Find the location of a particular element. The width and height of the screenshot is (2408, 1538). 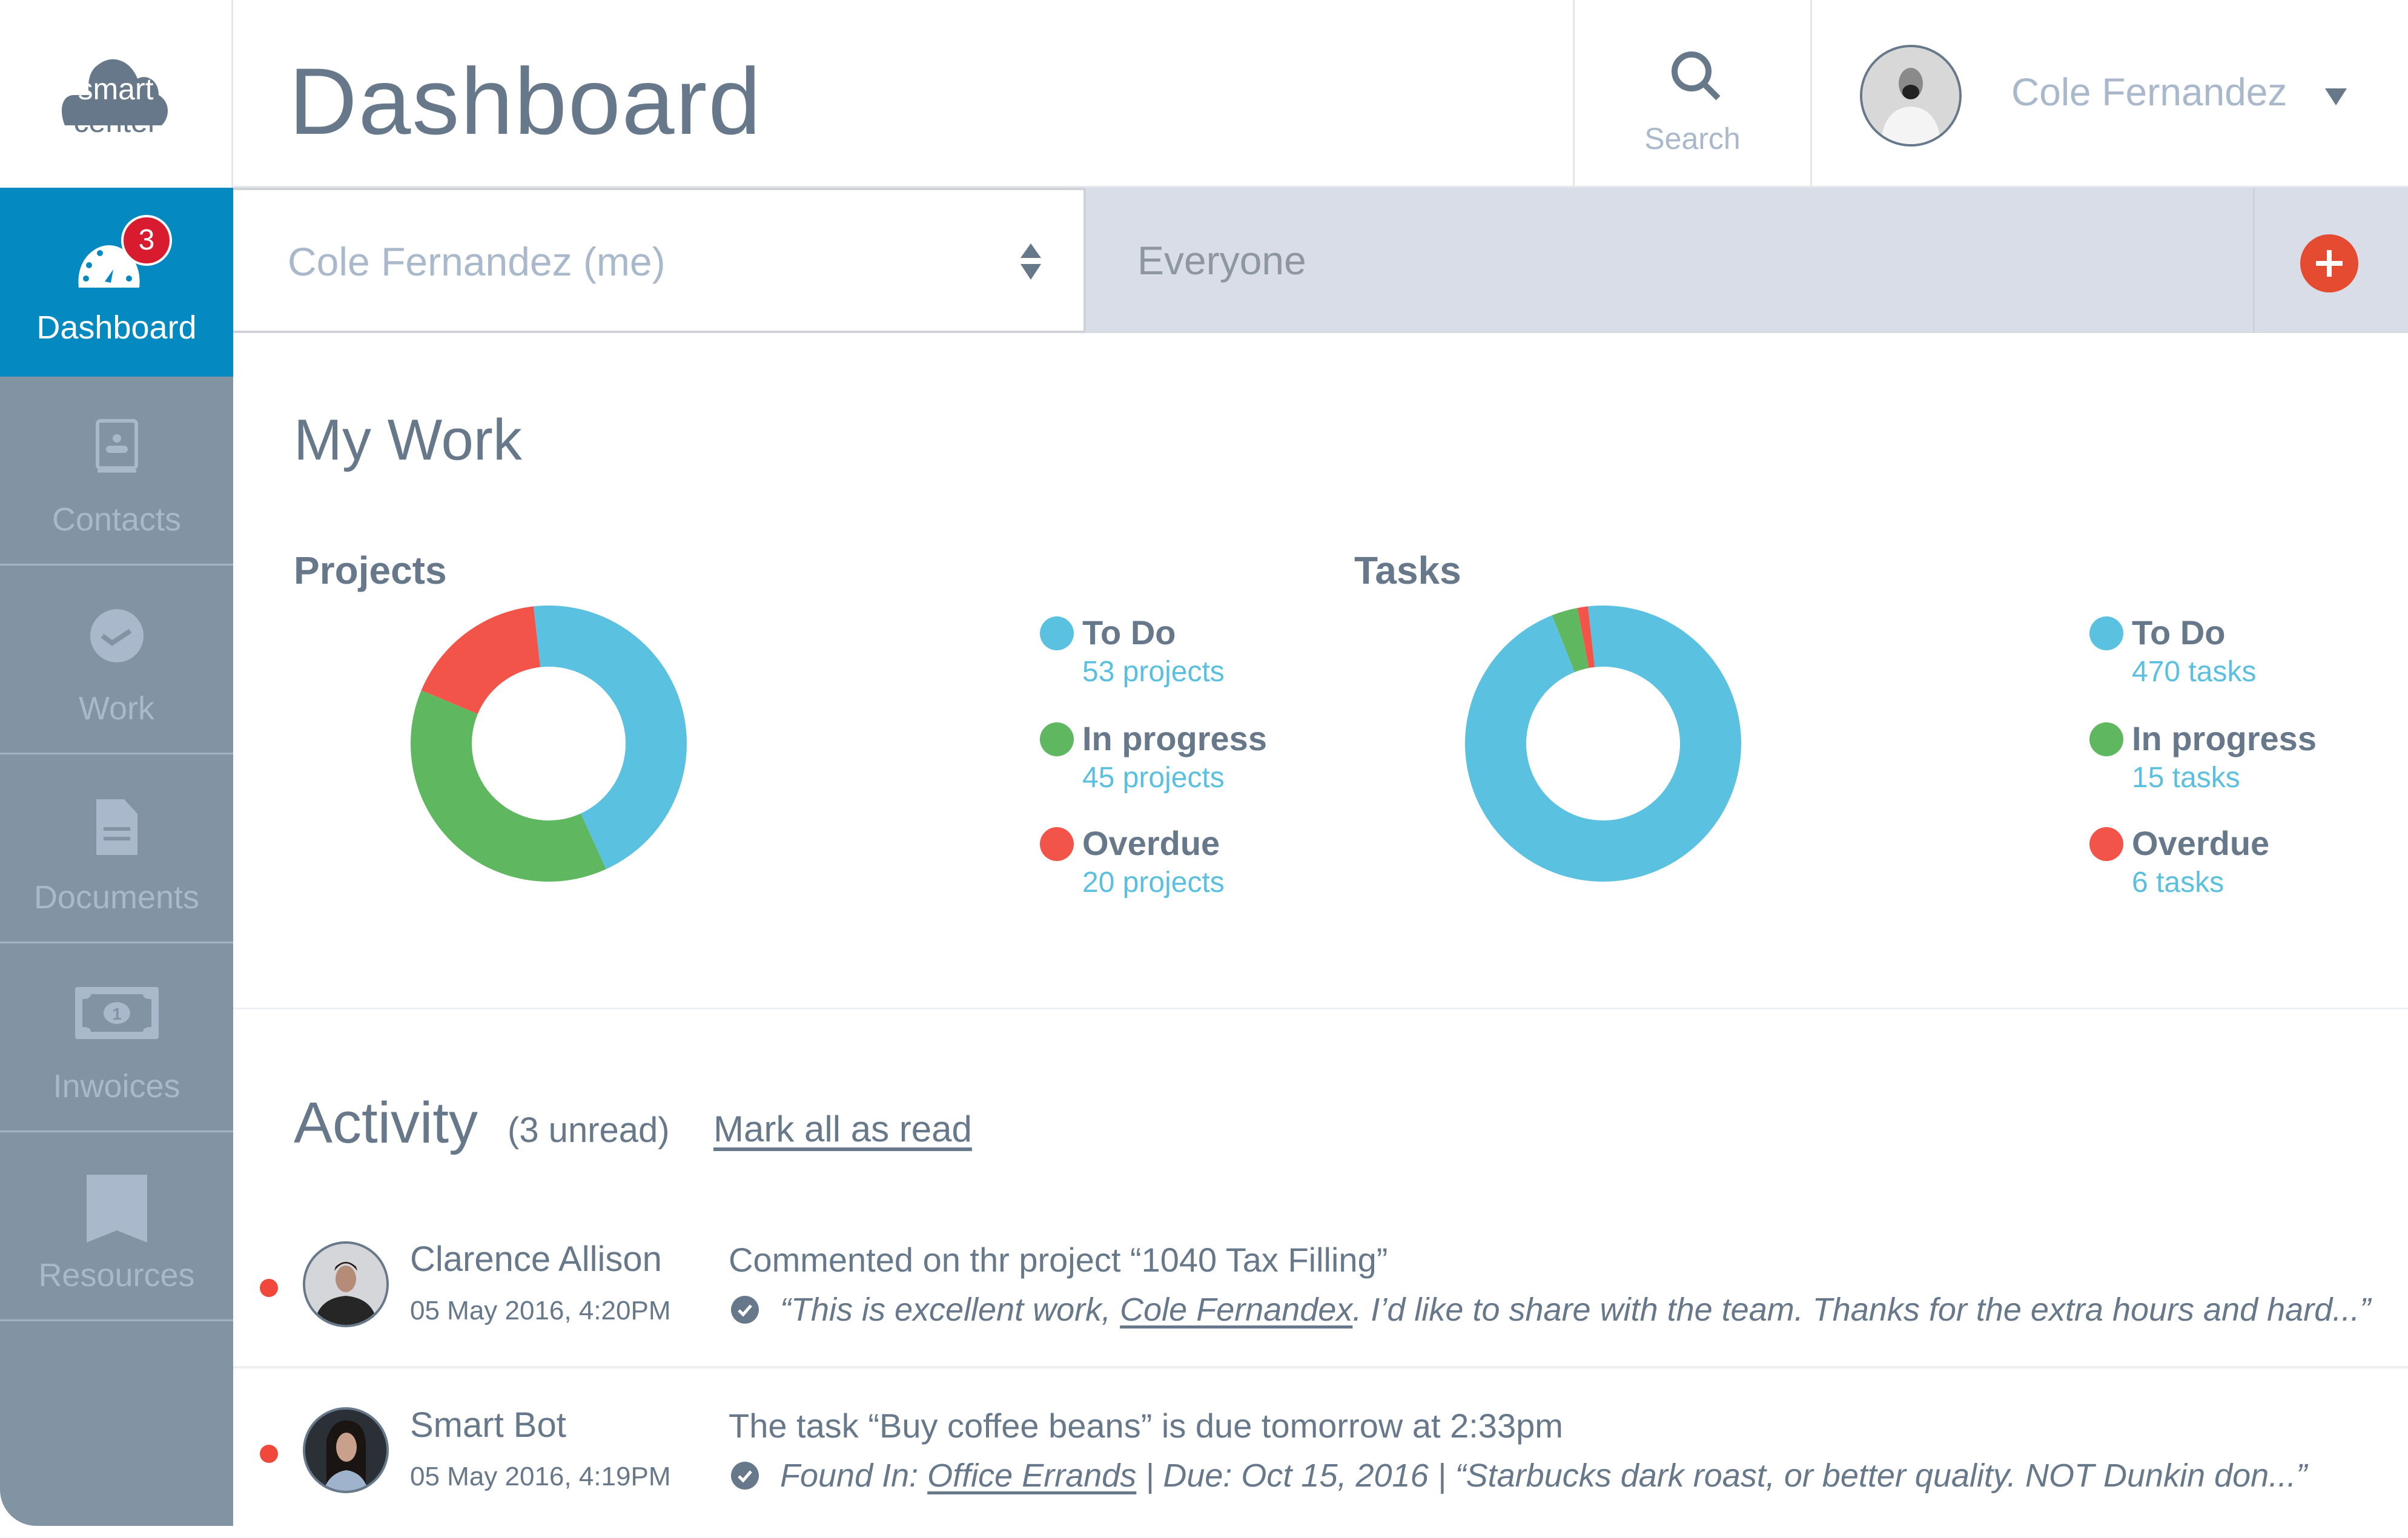

mention-link: Cole Fernandex is located at coordinates (1236, 1310).